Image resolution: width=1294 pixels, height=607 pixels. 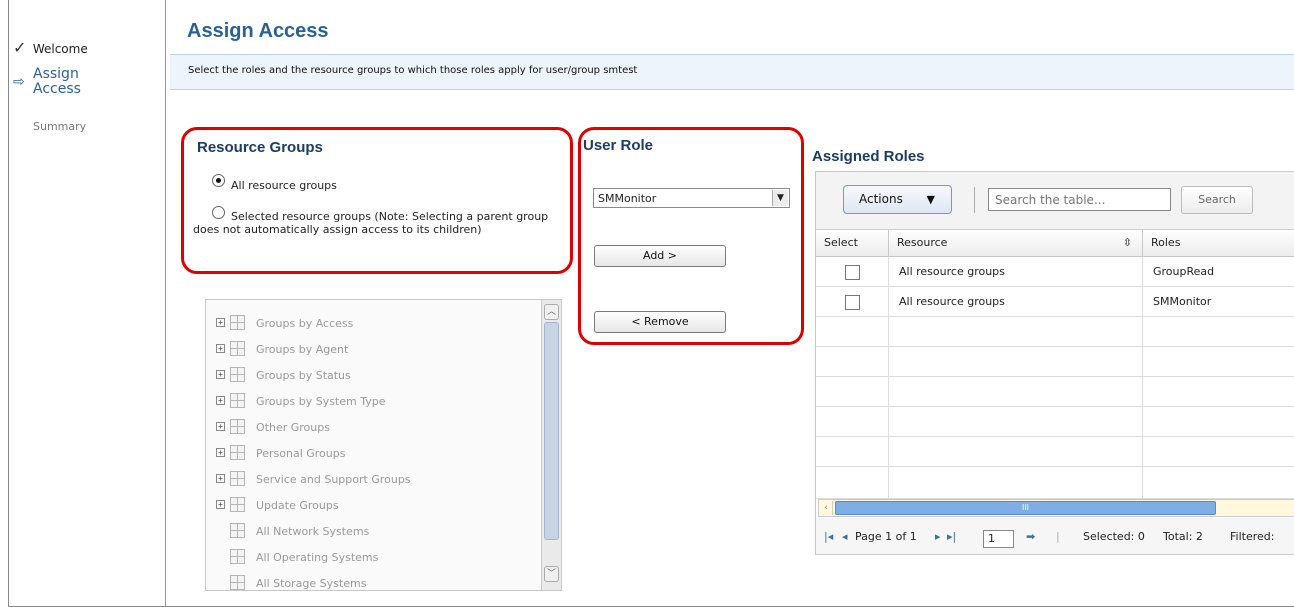 What do you see at coordinates (852, 243) in the screenshot?
I see `column-header-select: Select` at bounding box center [852, 243].